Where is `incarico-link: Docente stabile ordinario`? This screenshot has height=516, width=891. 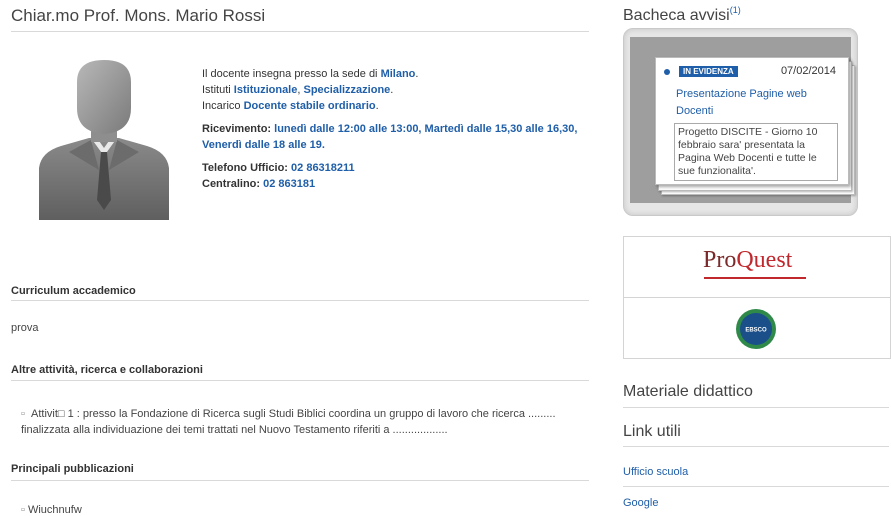
incarico-link: Docente stabile ordinario is located at coordinates (310, 106).